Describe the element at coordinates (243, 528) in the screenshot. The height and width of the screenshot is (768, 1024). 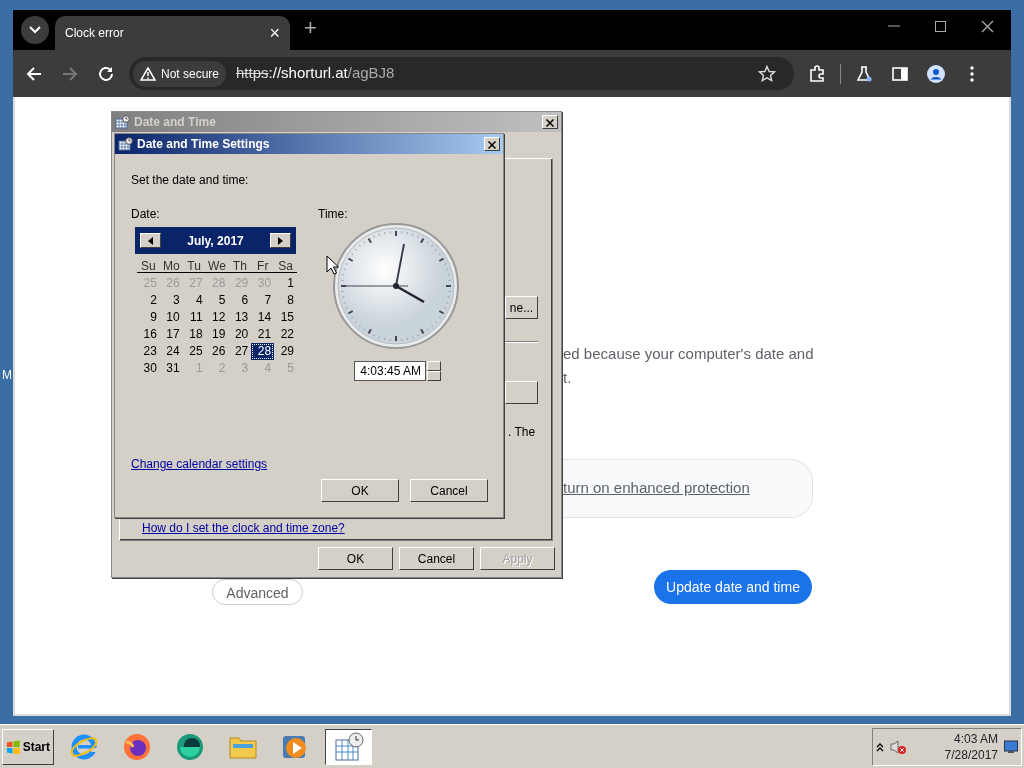
I see `help-link: How do I set the clock and time zone?` at that location.